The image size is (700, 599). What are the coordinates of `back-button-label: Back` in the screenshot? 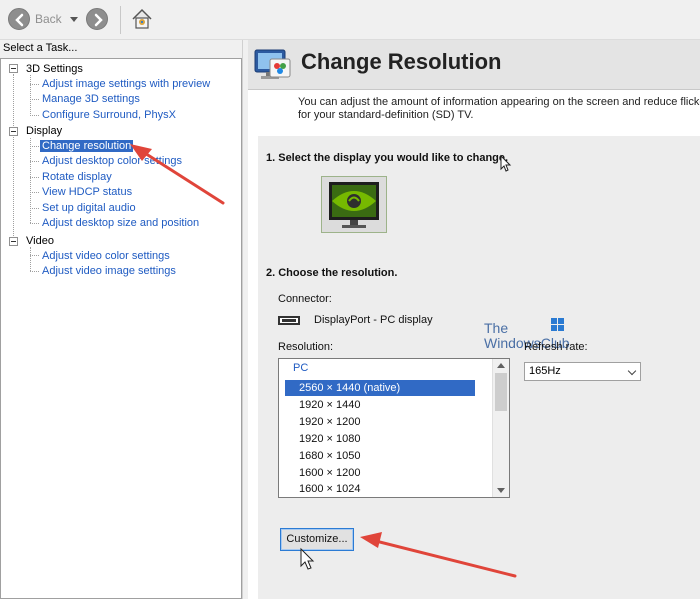 It's located at (48, 19).